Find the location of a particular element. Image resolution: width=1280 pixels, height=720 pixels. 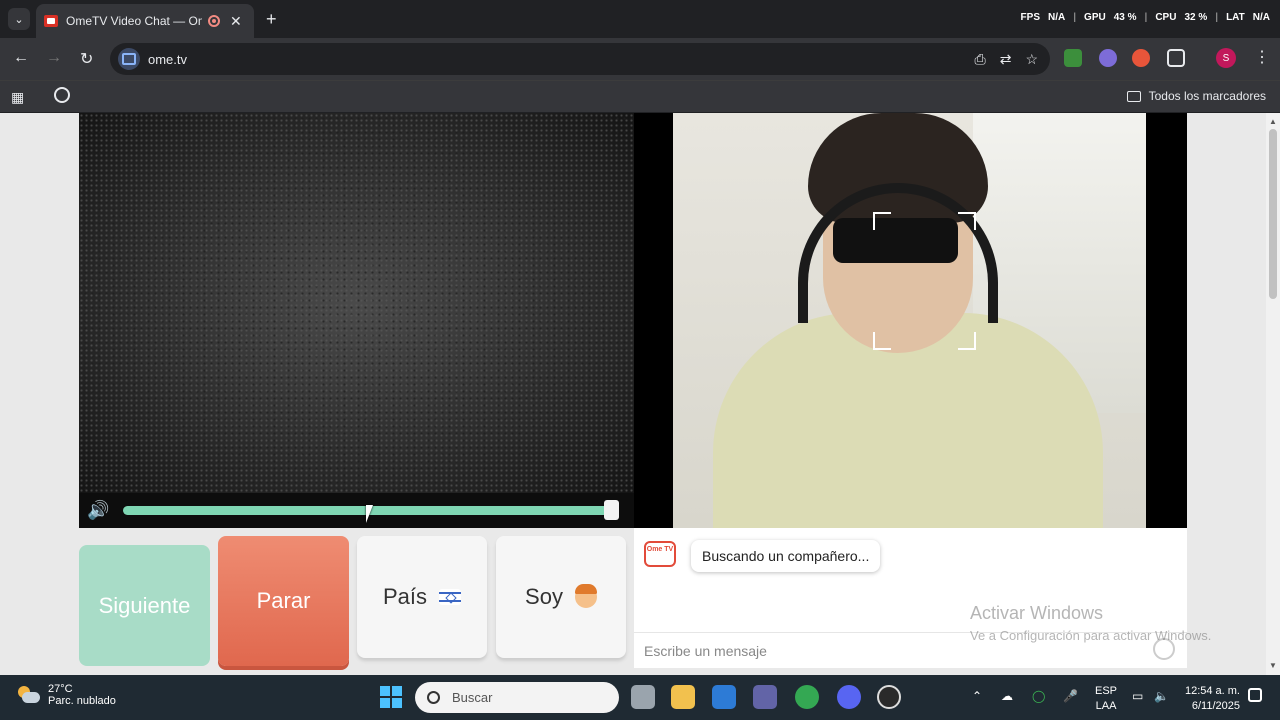

watermark-title: Activar Windows is located at coordinates (1037, 613).